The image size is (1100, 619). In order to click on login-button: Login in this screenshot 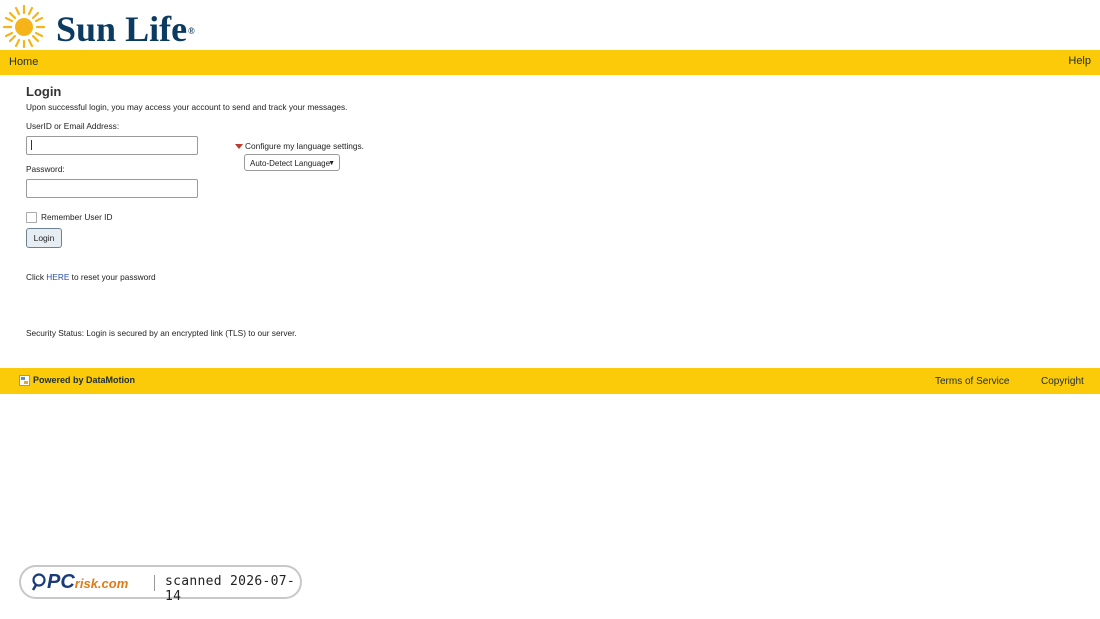, I will do `click(44, 238)`.